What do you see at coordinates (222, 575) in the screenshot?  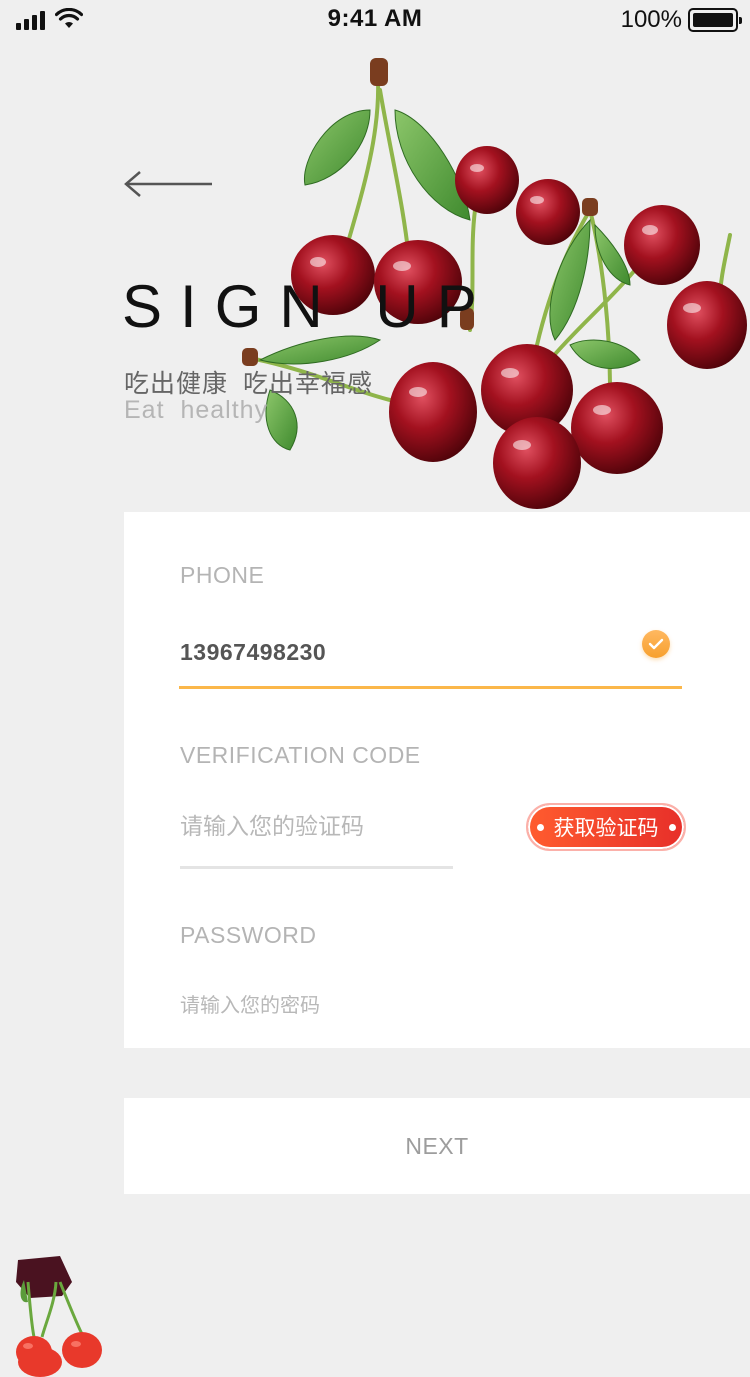 I see `phone-label: PHONE` at bounding box center [222, 575].